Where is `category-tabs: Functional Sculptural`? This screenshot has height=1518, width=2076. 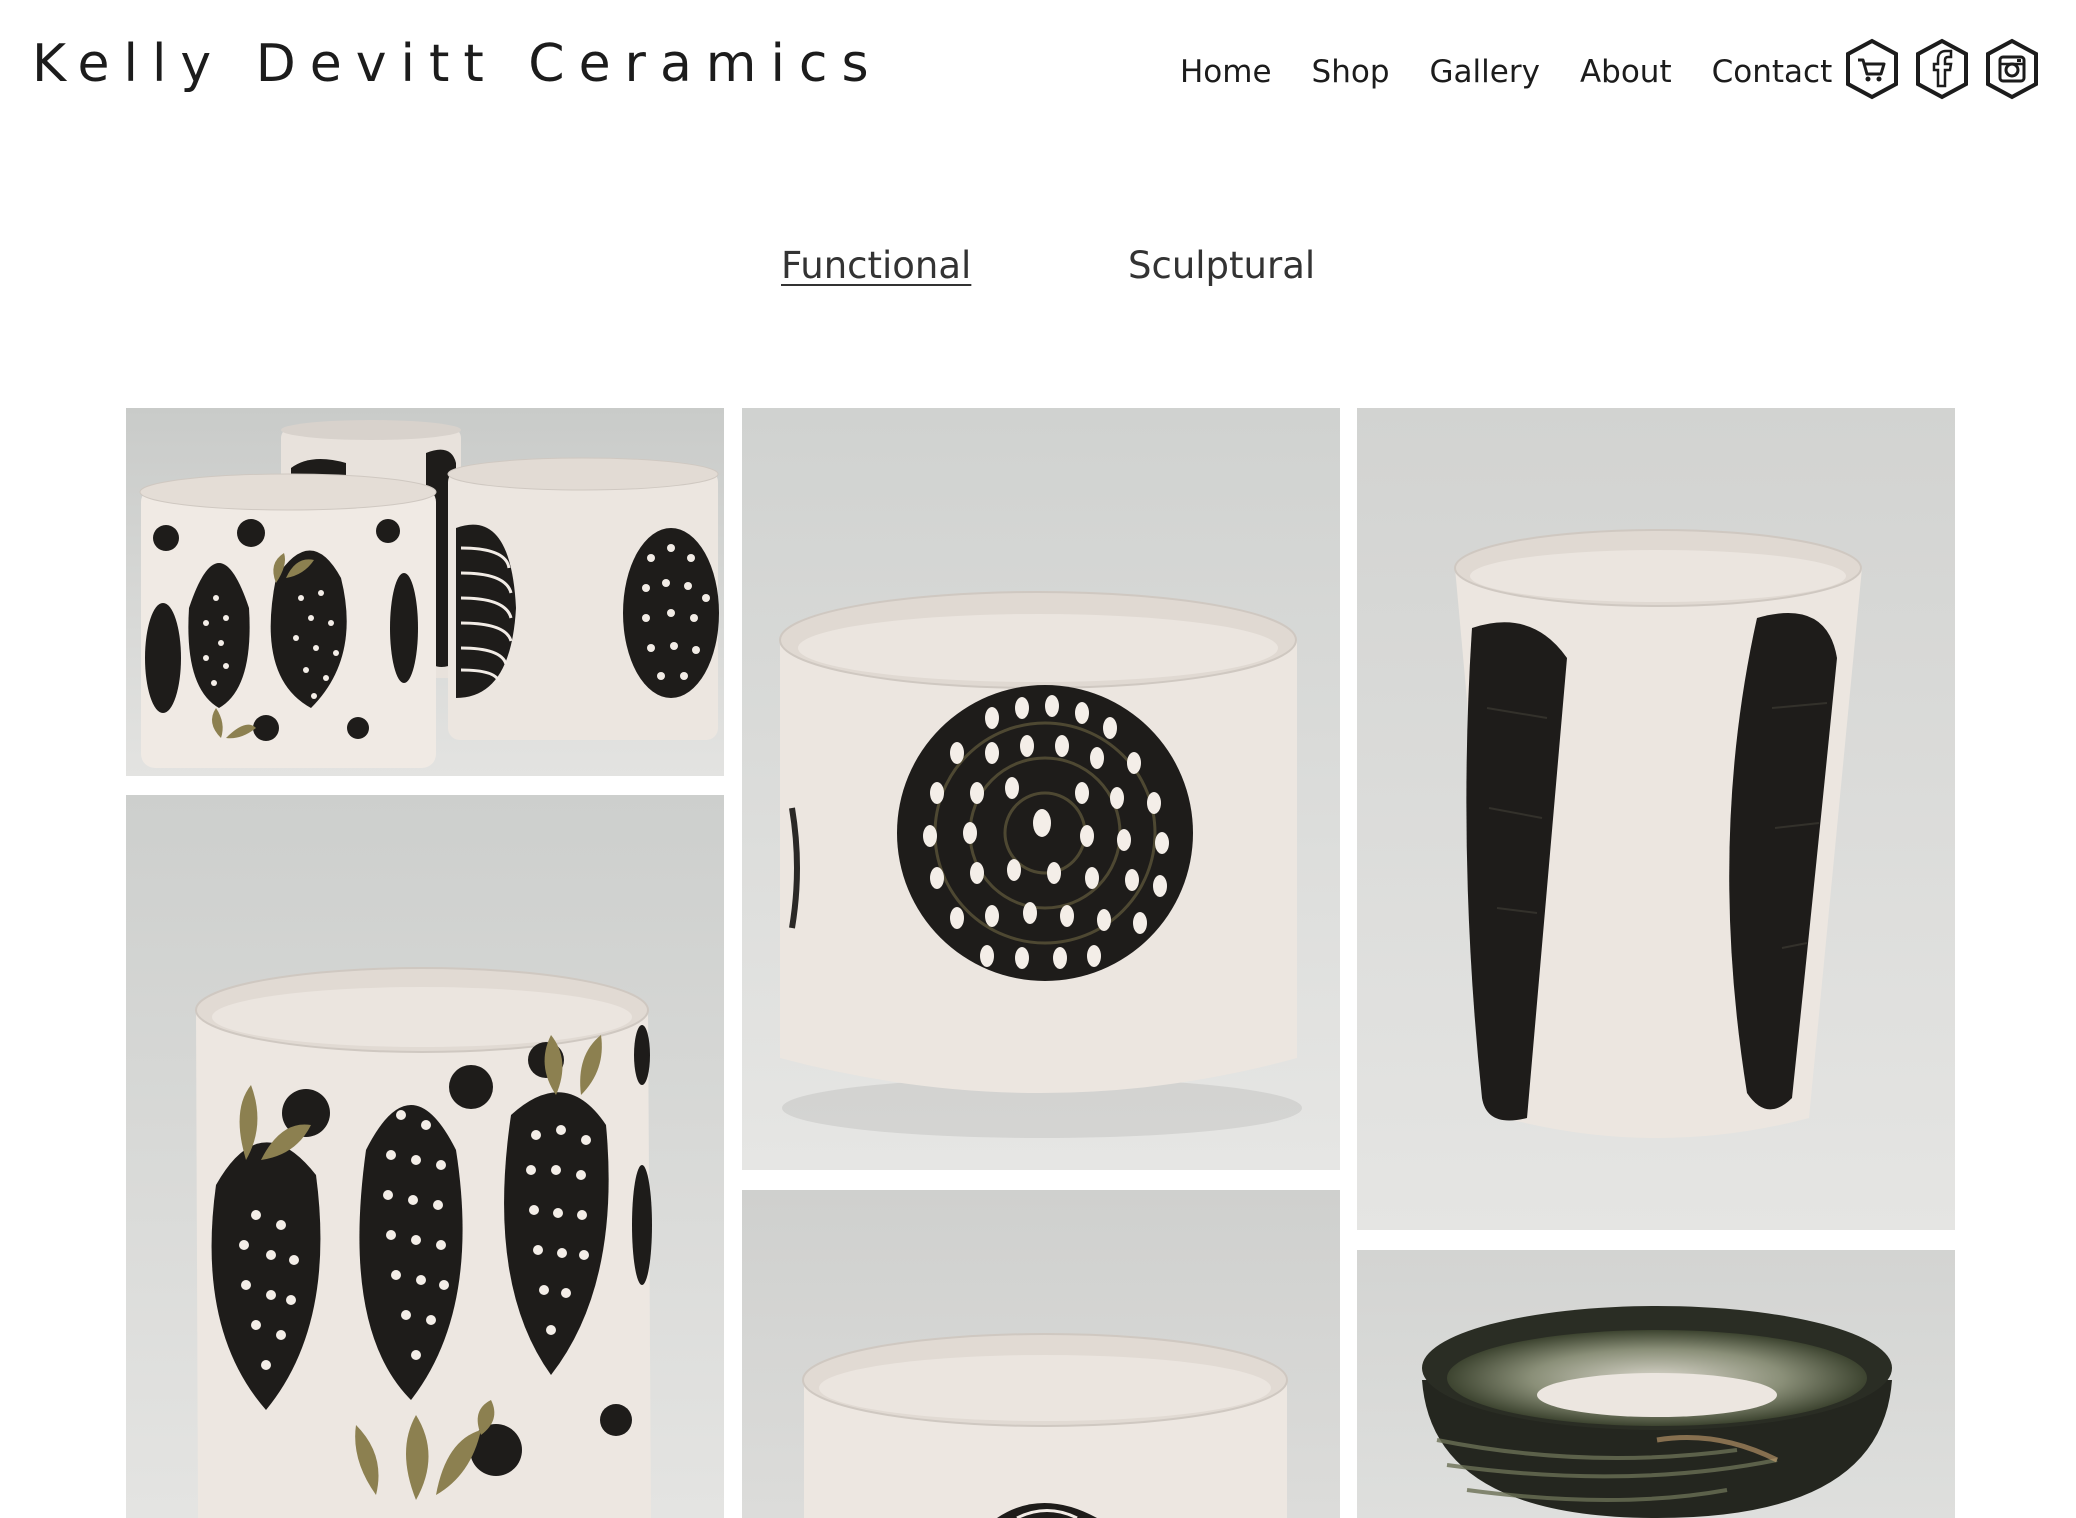 category-tabs: Functional Sculptural is located at coordinates (1038, 269).